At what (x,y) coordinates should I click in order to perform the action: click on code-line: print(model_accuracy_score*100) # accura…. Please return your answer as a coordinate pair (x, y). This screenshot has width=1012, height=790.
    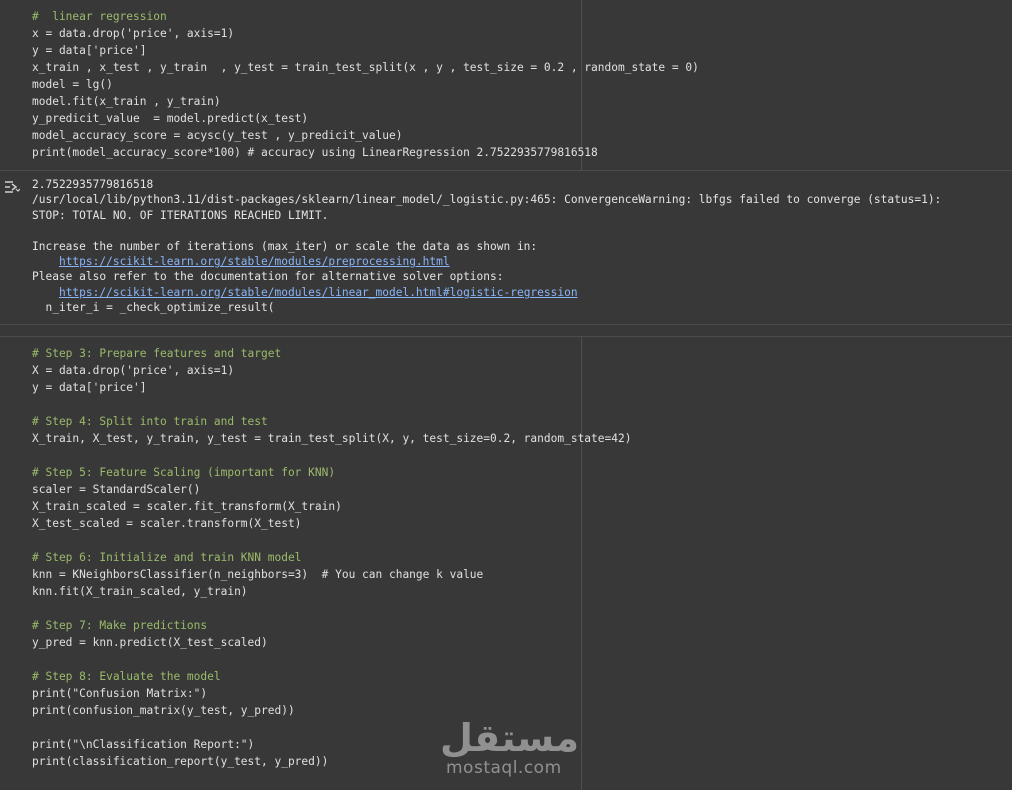
    Looking at the image, I should click on (315, 152).